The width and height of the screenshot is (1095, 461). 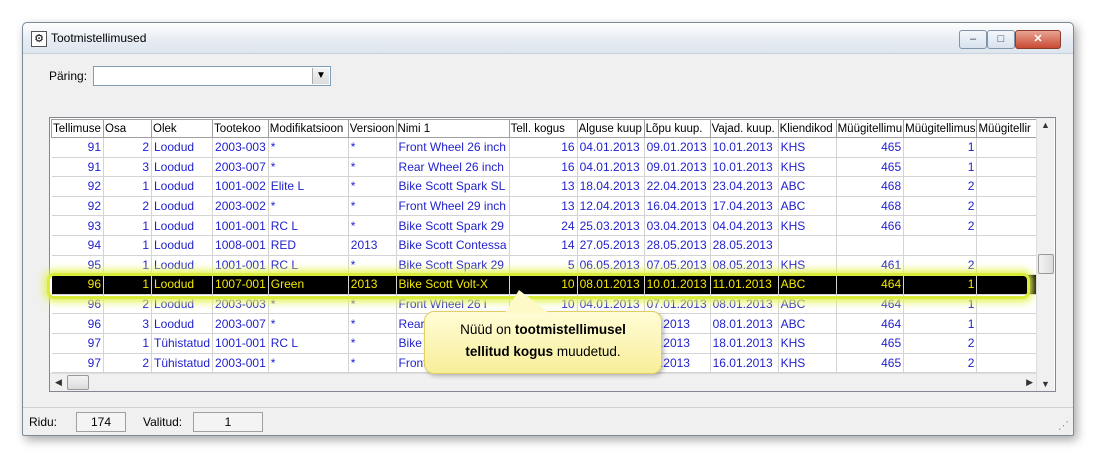 I want to click on table-cell: 91, so click(x=77, y=147).